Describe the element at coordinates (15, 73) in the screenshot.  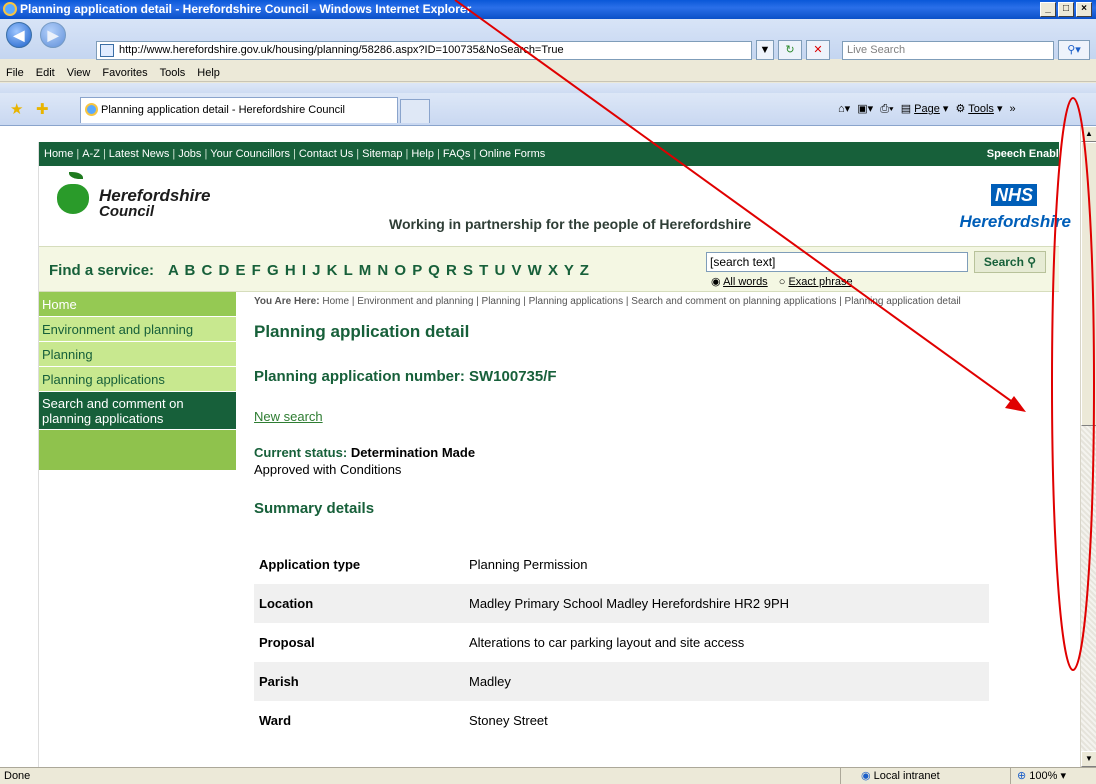
I see `menu-file: File` at that location.